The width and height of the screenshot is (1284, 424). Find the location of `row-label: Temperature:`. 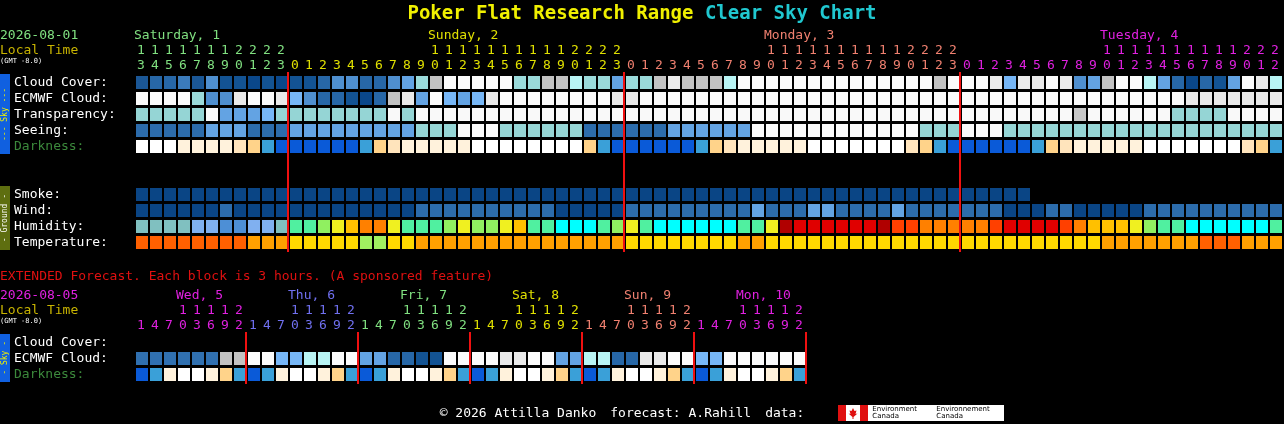

row-label: Temperature: is located at coordinates (61, 242).